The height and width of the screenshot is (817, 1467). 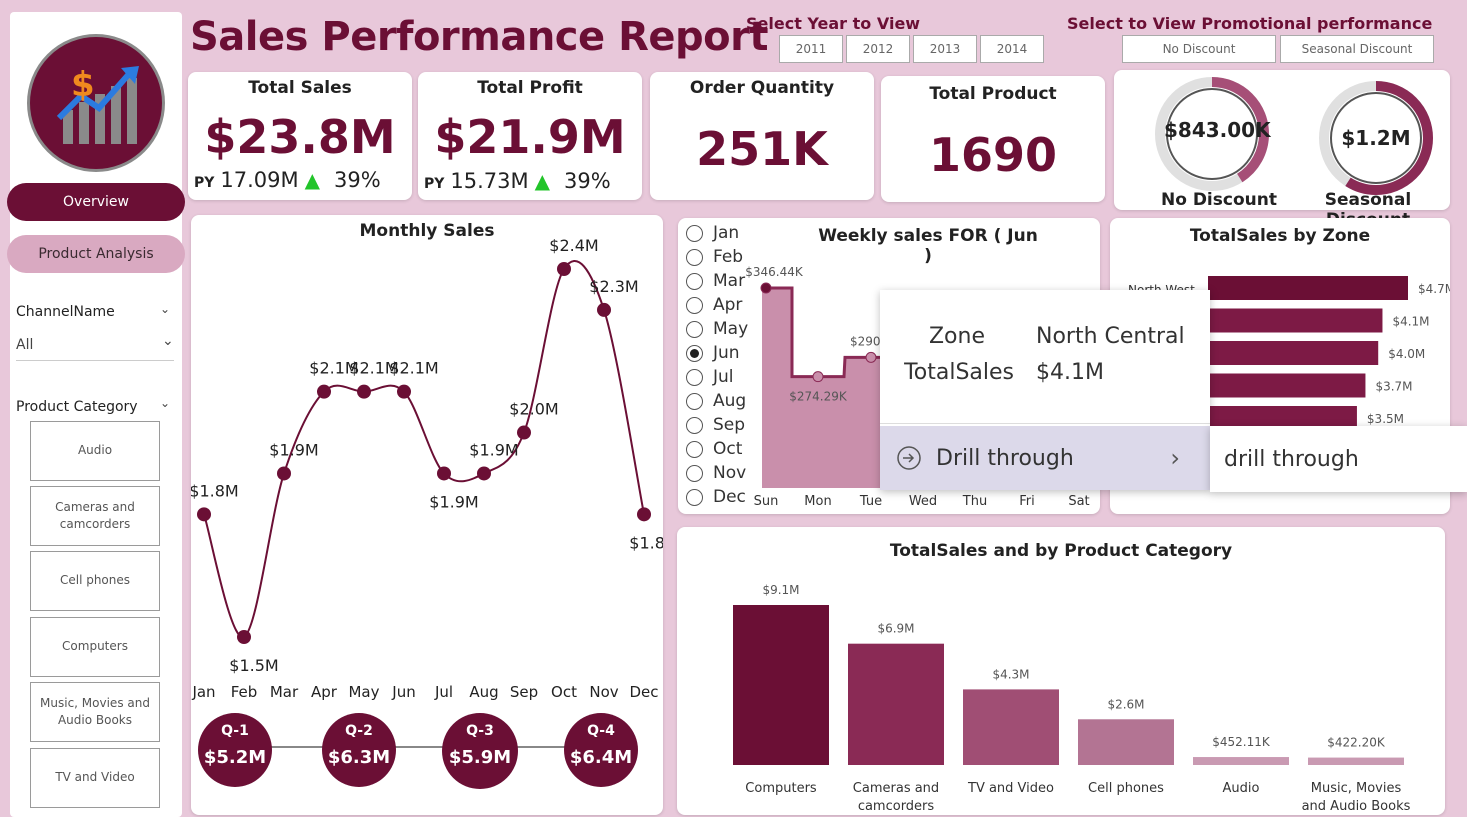 What do you see at coordinates (542, 181) in the screenshot?
I see `up-arrow-icon: ▲` at bounding box center [542, 181].